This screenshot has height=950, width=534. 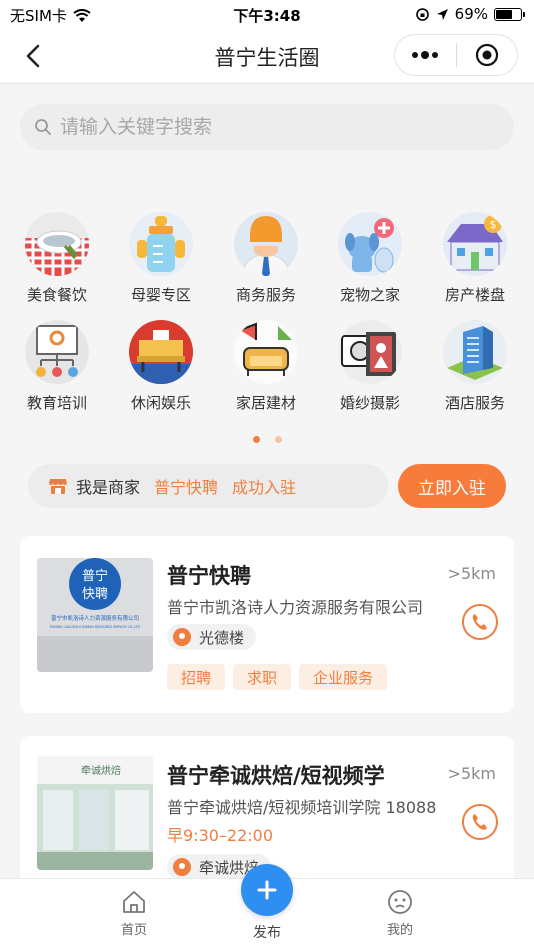 I want to click on listing-location-text: 光德楼, so click(x=222, y=637).